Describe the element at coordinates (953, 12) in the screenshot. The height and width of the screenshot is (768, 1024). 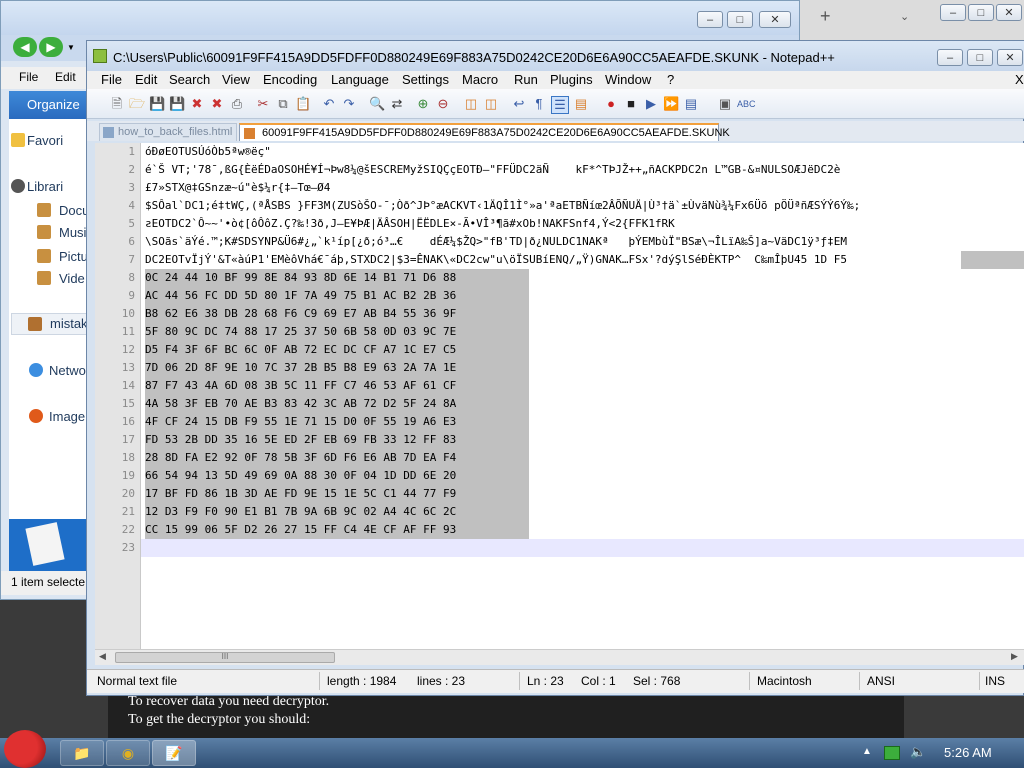
I see `minimize-button: –` at that location.